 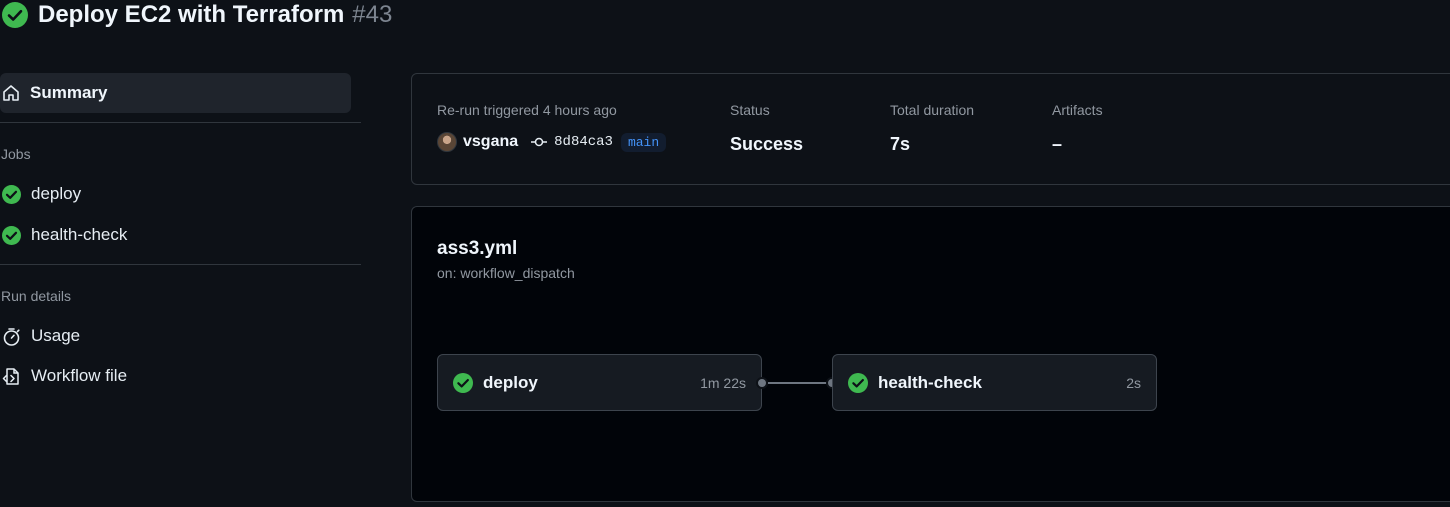 What do you see at coordinates (900, 144) in the screenshot?
I see `duration-value: 7s` at bounding box center [900, 144].